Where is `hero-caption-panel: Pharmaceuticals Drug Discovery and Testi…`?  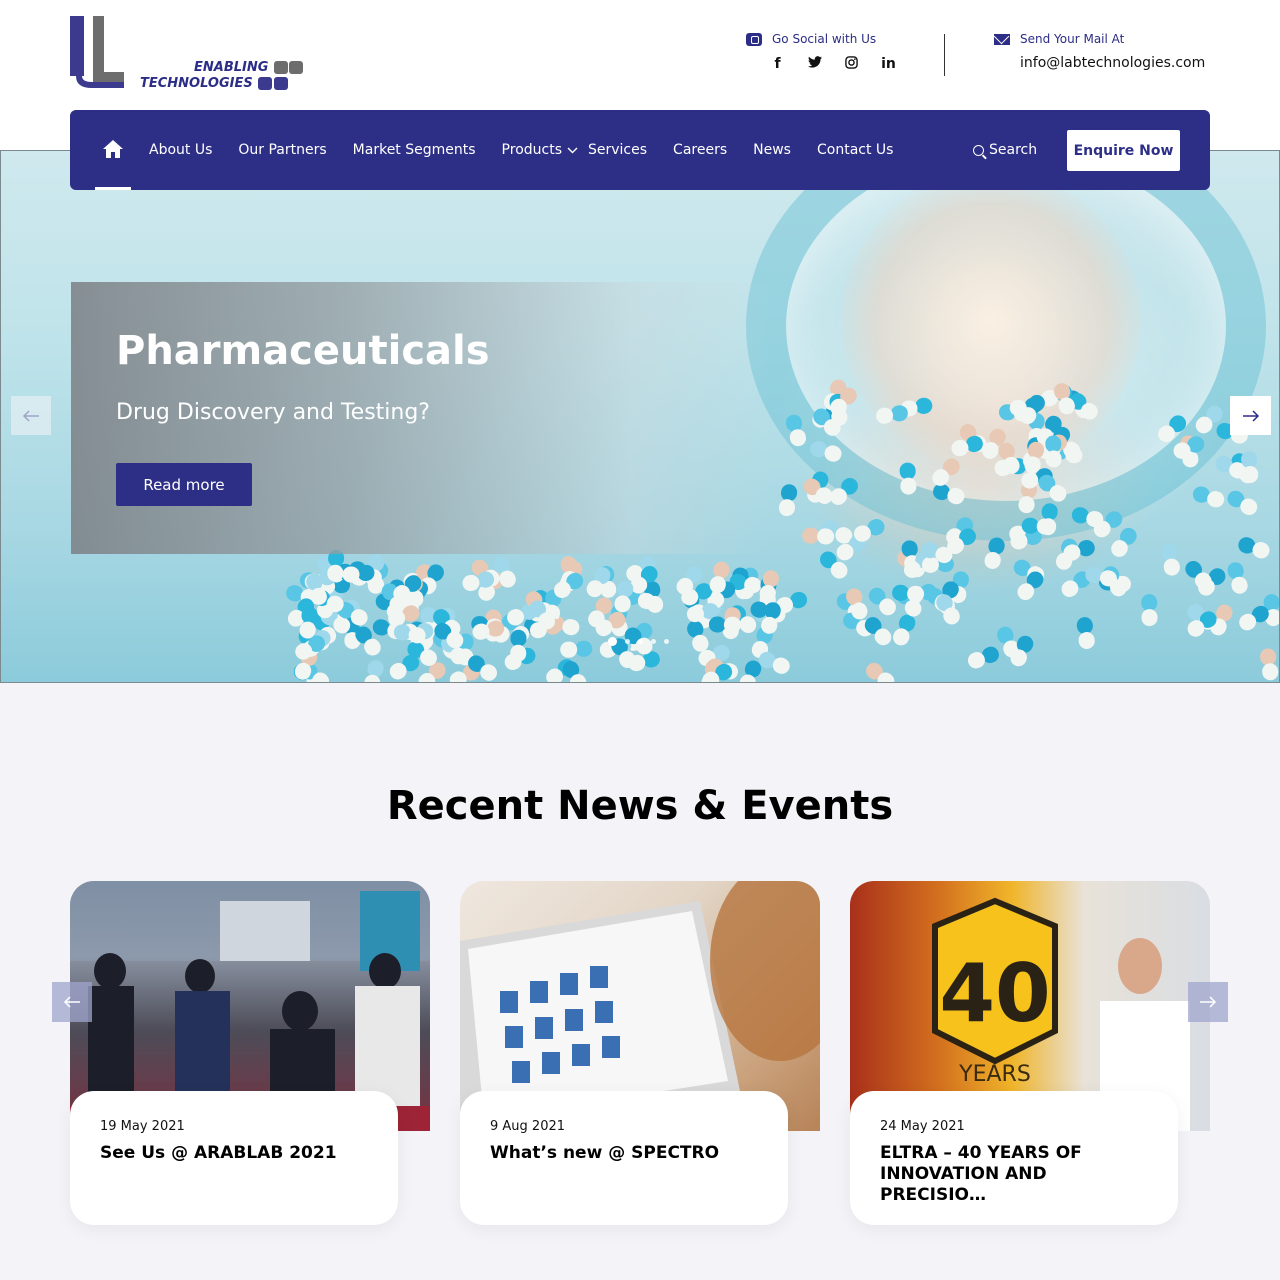 hero-caption-panel: Pharmaceuticals Drug Discovery and Testi… is located at coordinates (421, 418).